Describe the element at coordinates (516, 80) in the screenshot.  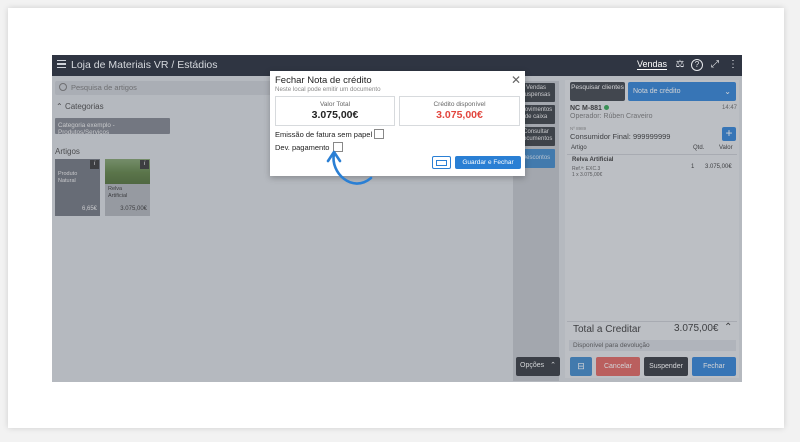
I see `close-icon: ✕` at that location.